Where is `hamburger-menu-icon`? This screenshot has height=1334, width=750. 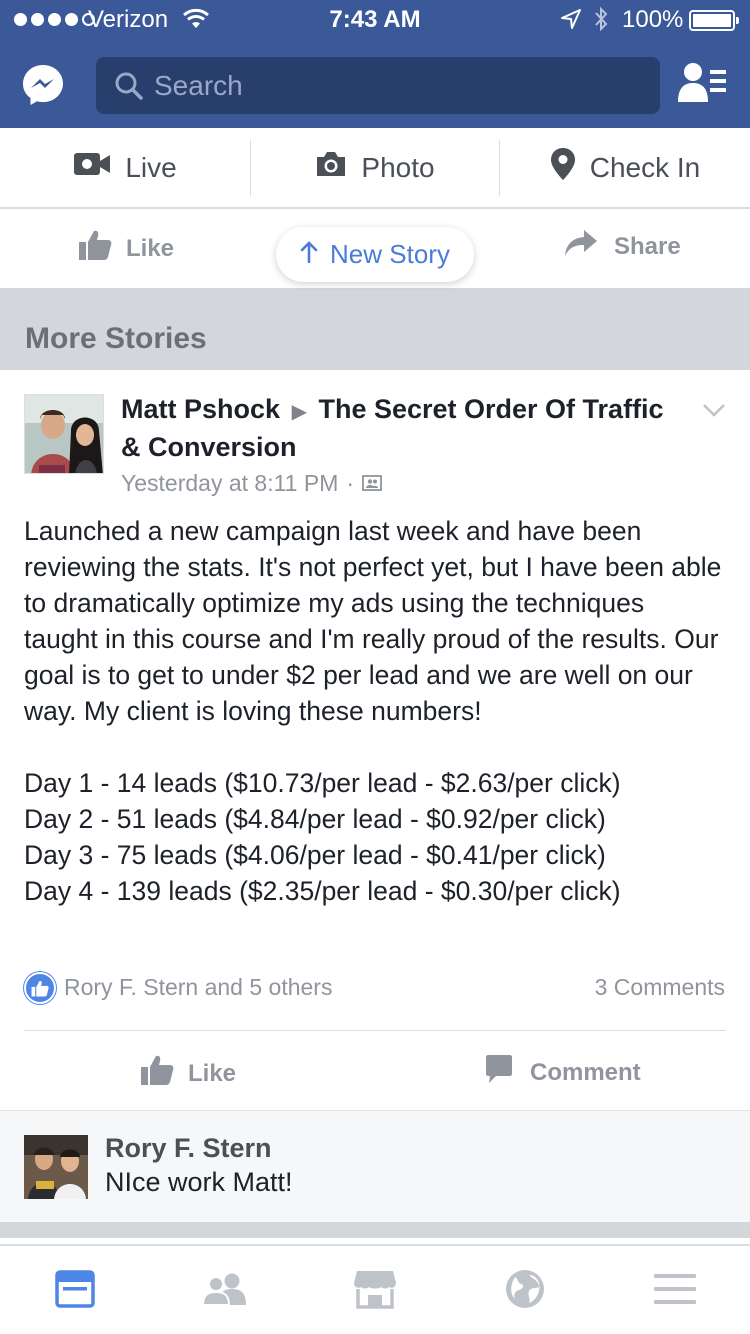
hamburger-menu-icon is located at coordinates (675, 1291).